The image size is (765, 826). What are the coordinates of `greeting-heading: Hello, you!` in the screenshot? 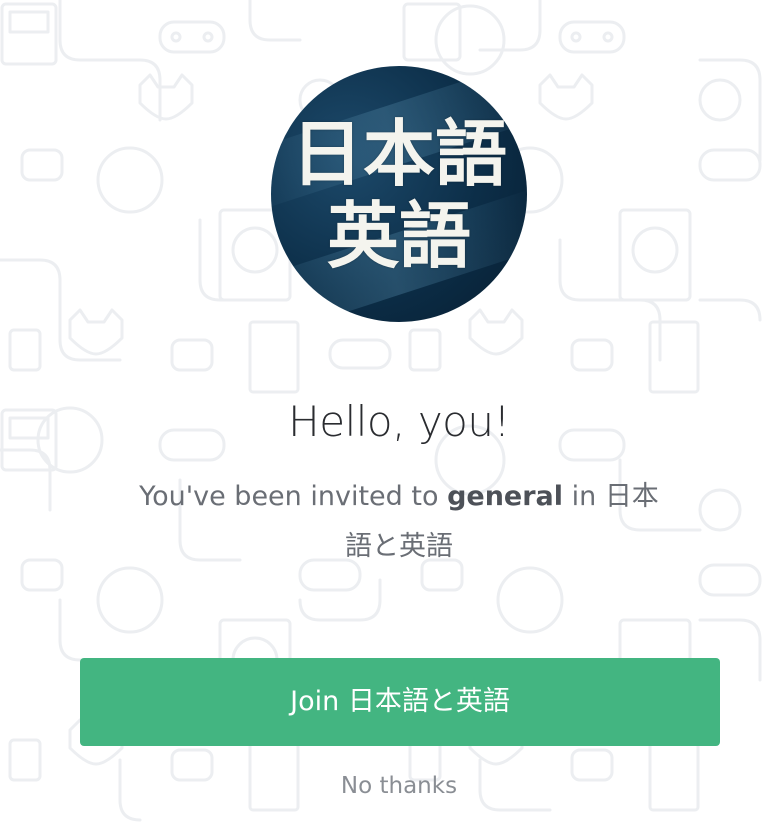 It's located at (399, 421).